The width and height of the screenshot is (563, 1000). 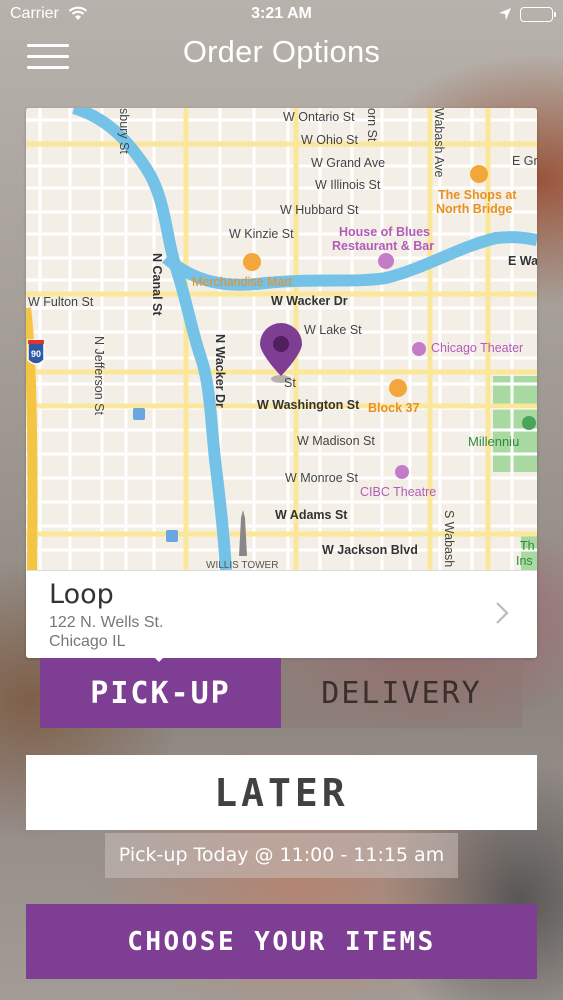 What do you see at coordinates (538, 14) in the screenshot?
I see `battery-icon` at bounding box center [538, 14].